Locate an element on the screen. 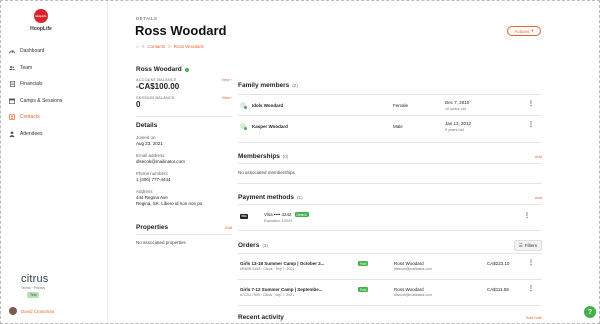  member-dob: Dec 7, 2010 10 years old is located at coordinates (457, 106).